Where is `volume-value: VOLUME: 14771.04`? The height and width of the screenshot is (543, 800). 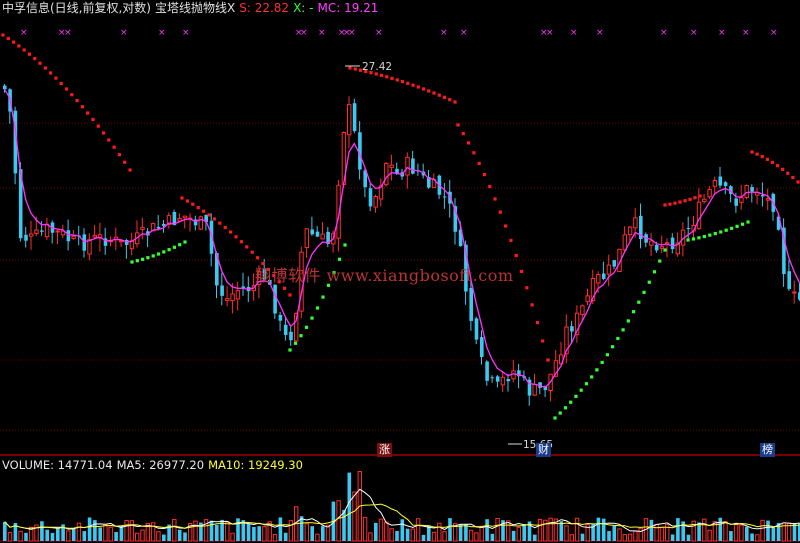 volume-value: VOLUME: 14771.04 is located at coordinates (57, 465).